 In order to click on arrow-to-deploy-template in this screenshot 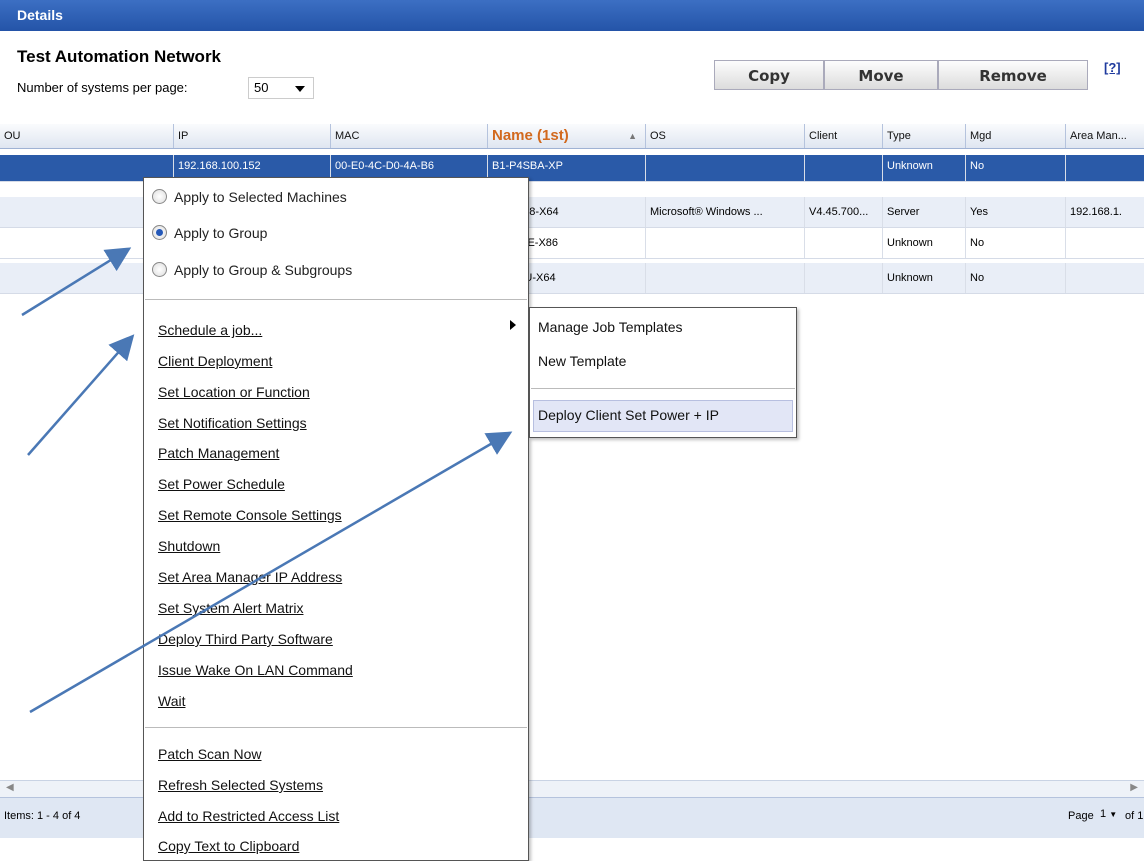, I will do `click(271, 572)`.